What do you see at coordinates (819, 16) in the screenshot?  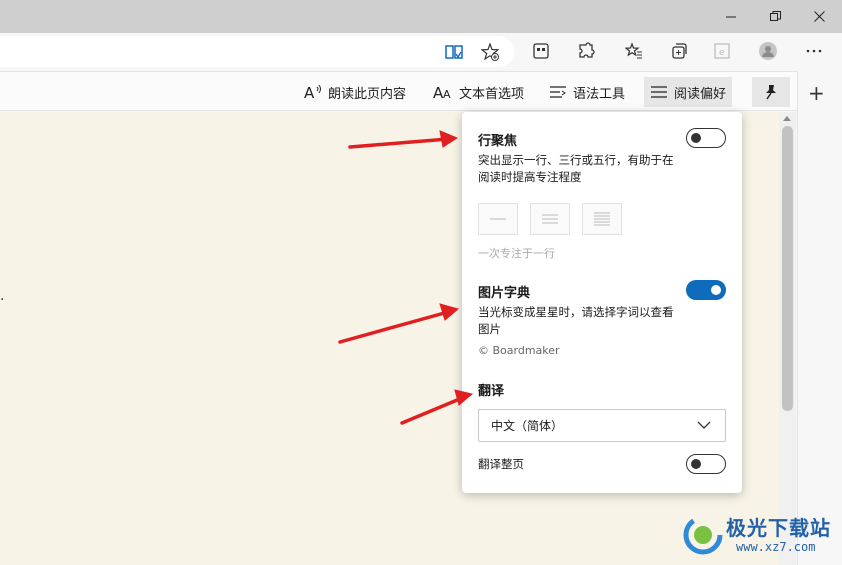 I see `close-icon` at bounding box center [819, 16].